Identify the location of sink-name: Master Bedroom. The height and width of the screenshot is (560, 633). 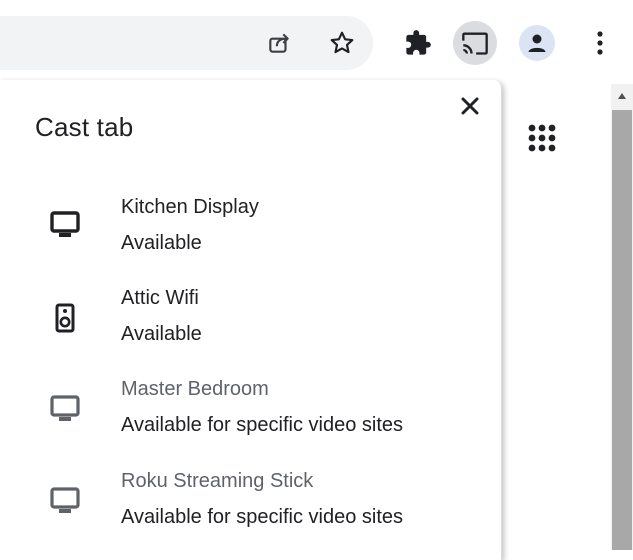
(195, 389).